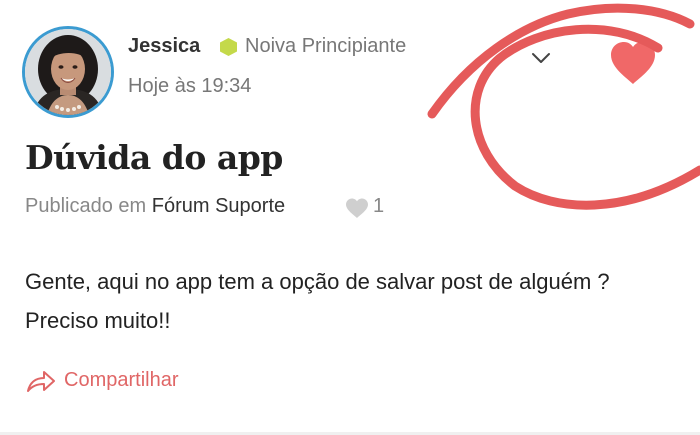  Describe the element at coordinates (326, 46) in the screenshot. I see `author-rank: Noiva Principiante` at that location.